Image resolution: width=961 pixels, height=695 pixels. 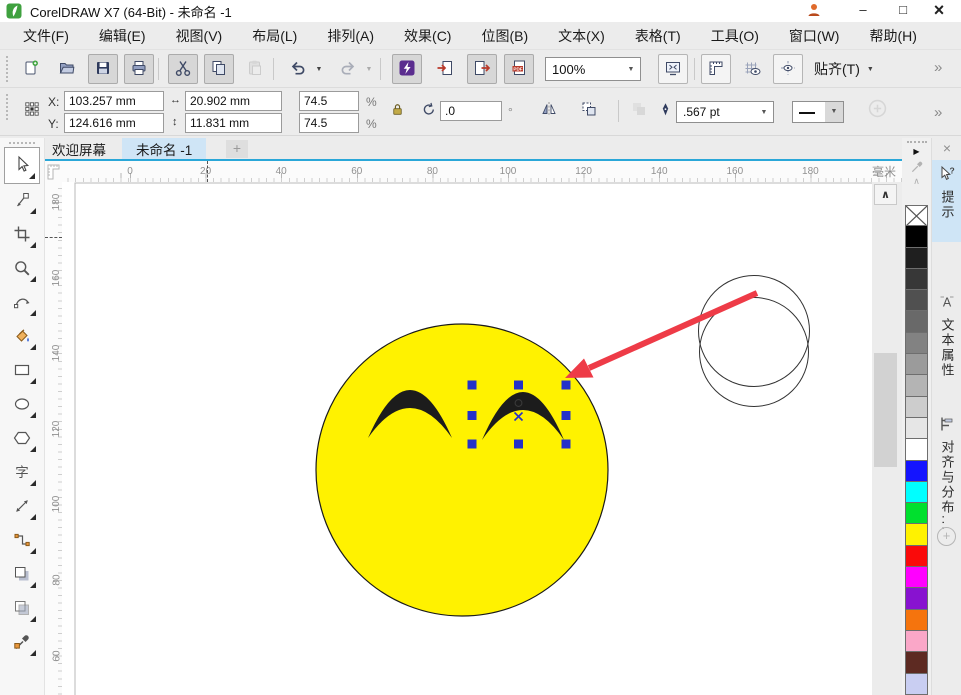 What do you see at coordinates (589, 109) in the screenshot?
I see `object-order-button` at bounding box center [589, 109].